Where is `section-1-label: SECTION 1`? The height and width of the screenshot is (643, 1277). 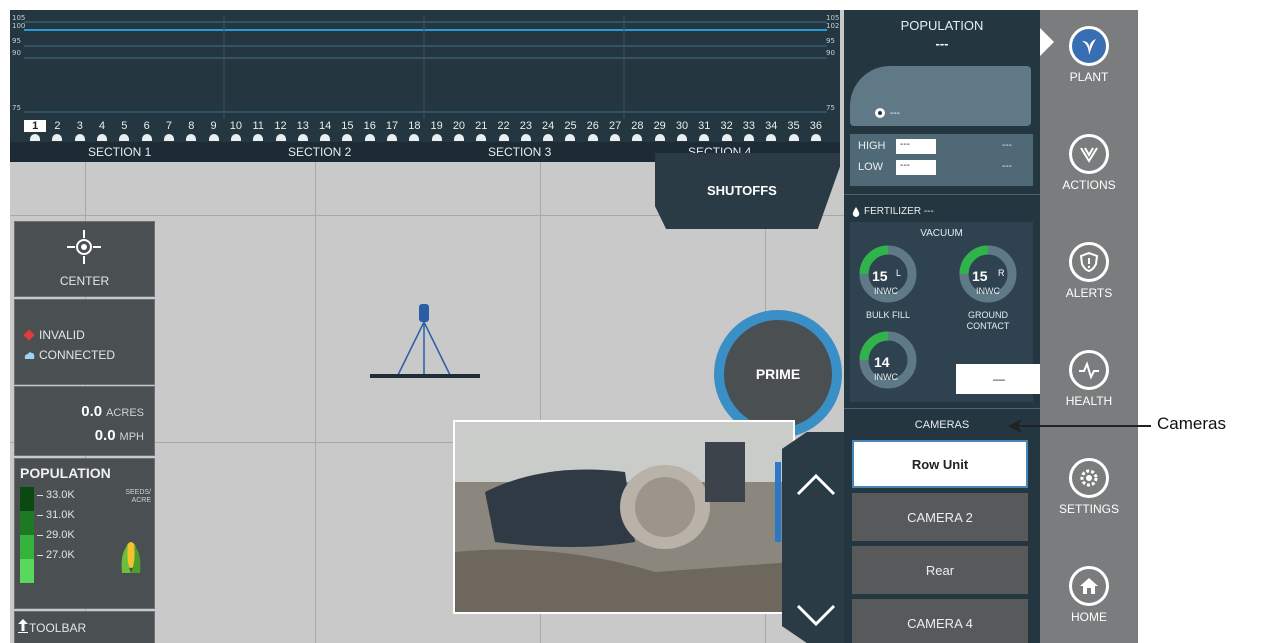 section-1-label: SECTION 1 is located at coordinates (119, 152).